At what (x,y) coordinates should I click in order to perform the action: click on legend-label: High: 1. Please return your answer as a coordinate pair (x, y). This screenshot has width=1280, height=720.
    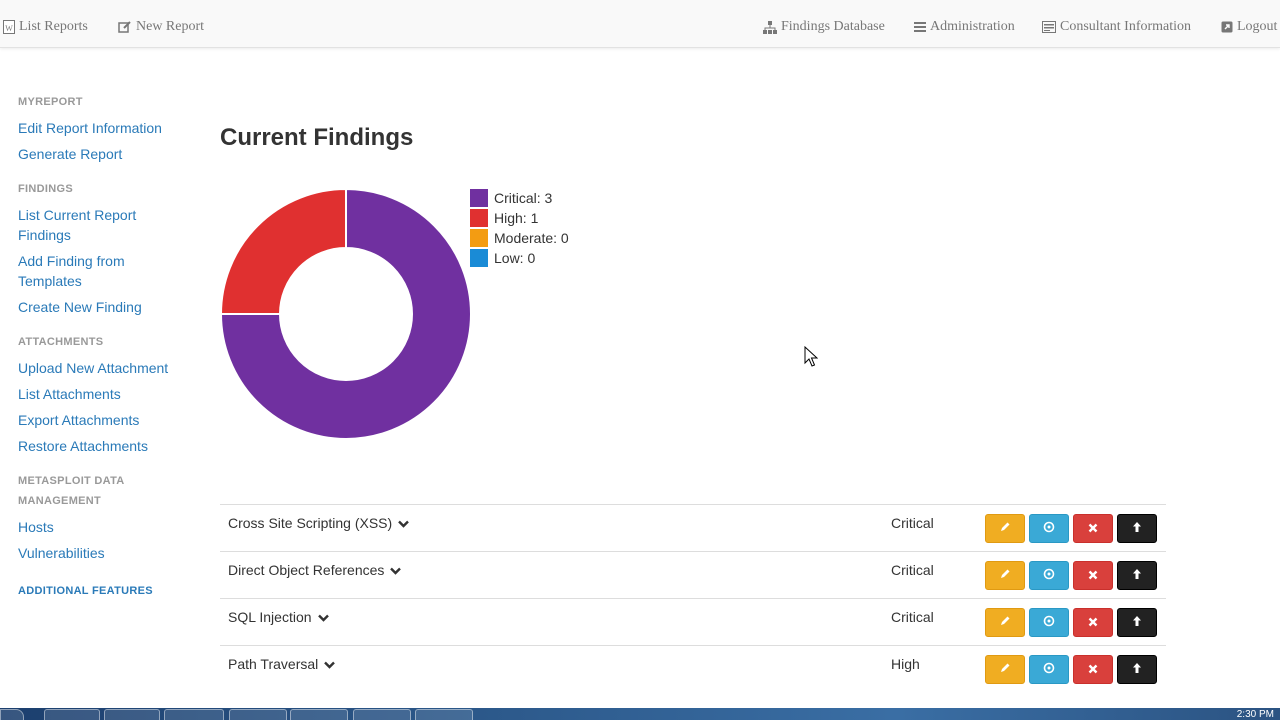
    Looking at the image, I should click on (516, 218).